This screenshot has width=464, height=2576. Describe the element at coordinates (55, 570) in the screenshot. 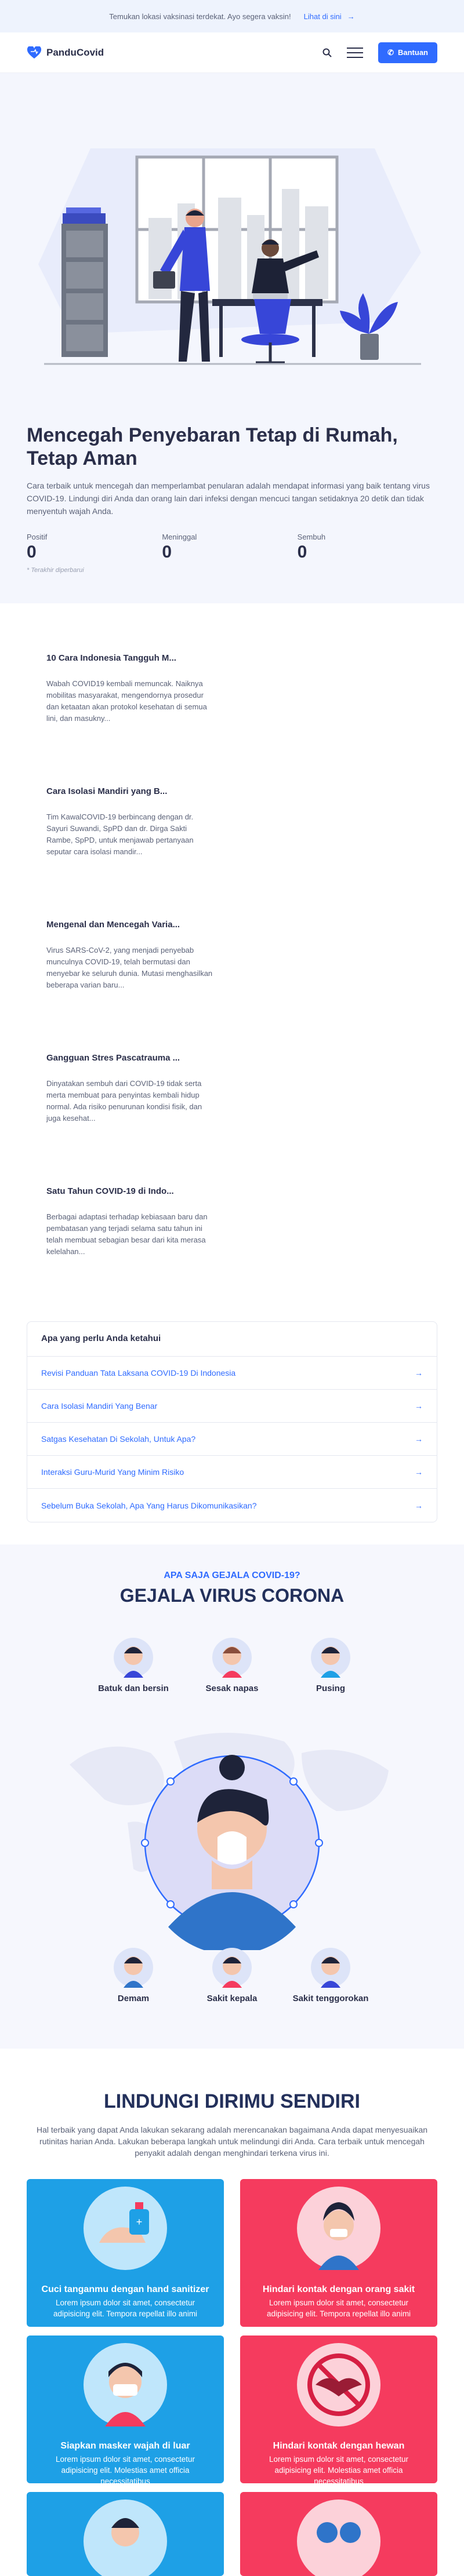

I see `last-updated-note: * Terakhir diperbarui` at that location.